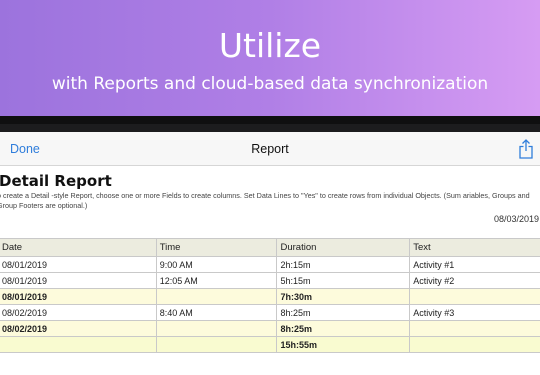 The image size is (540, 375). I want to click on text-cell: Activity #3, so click(474, 312).